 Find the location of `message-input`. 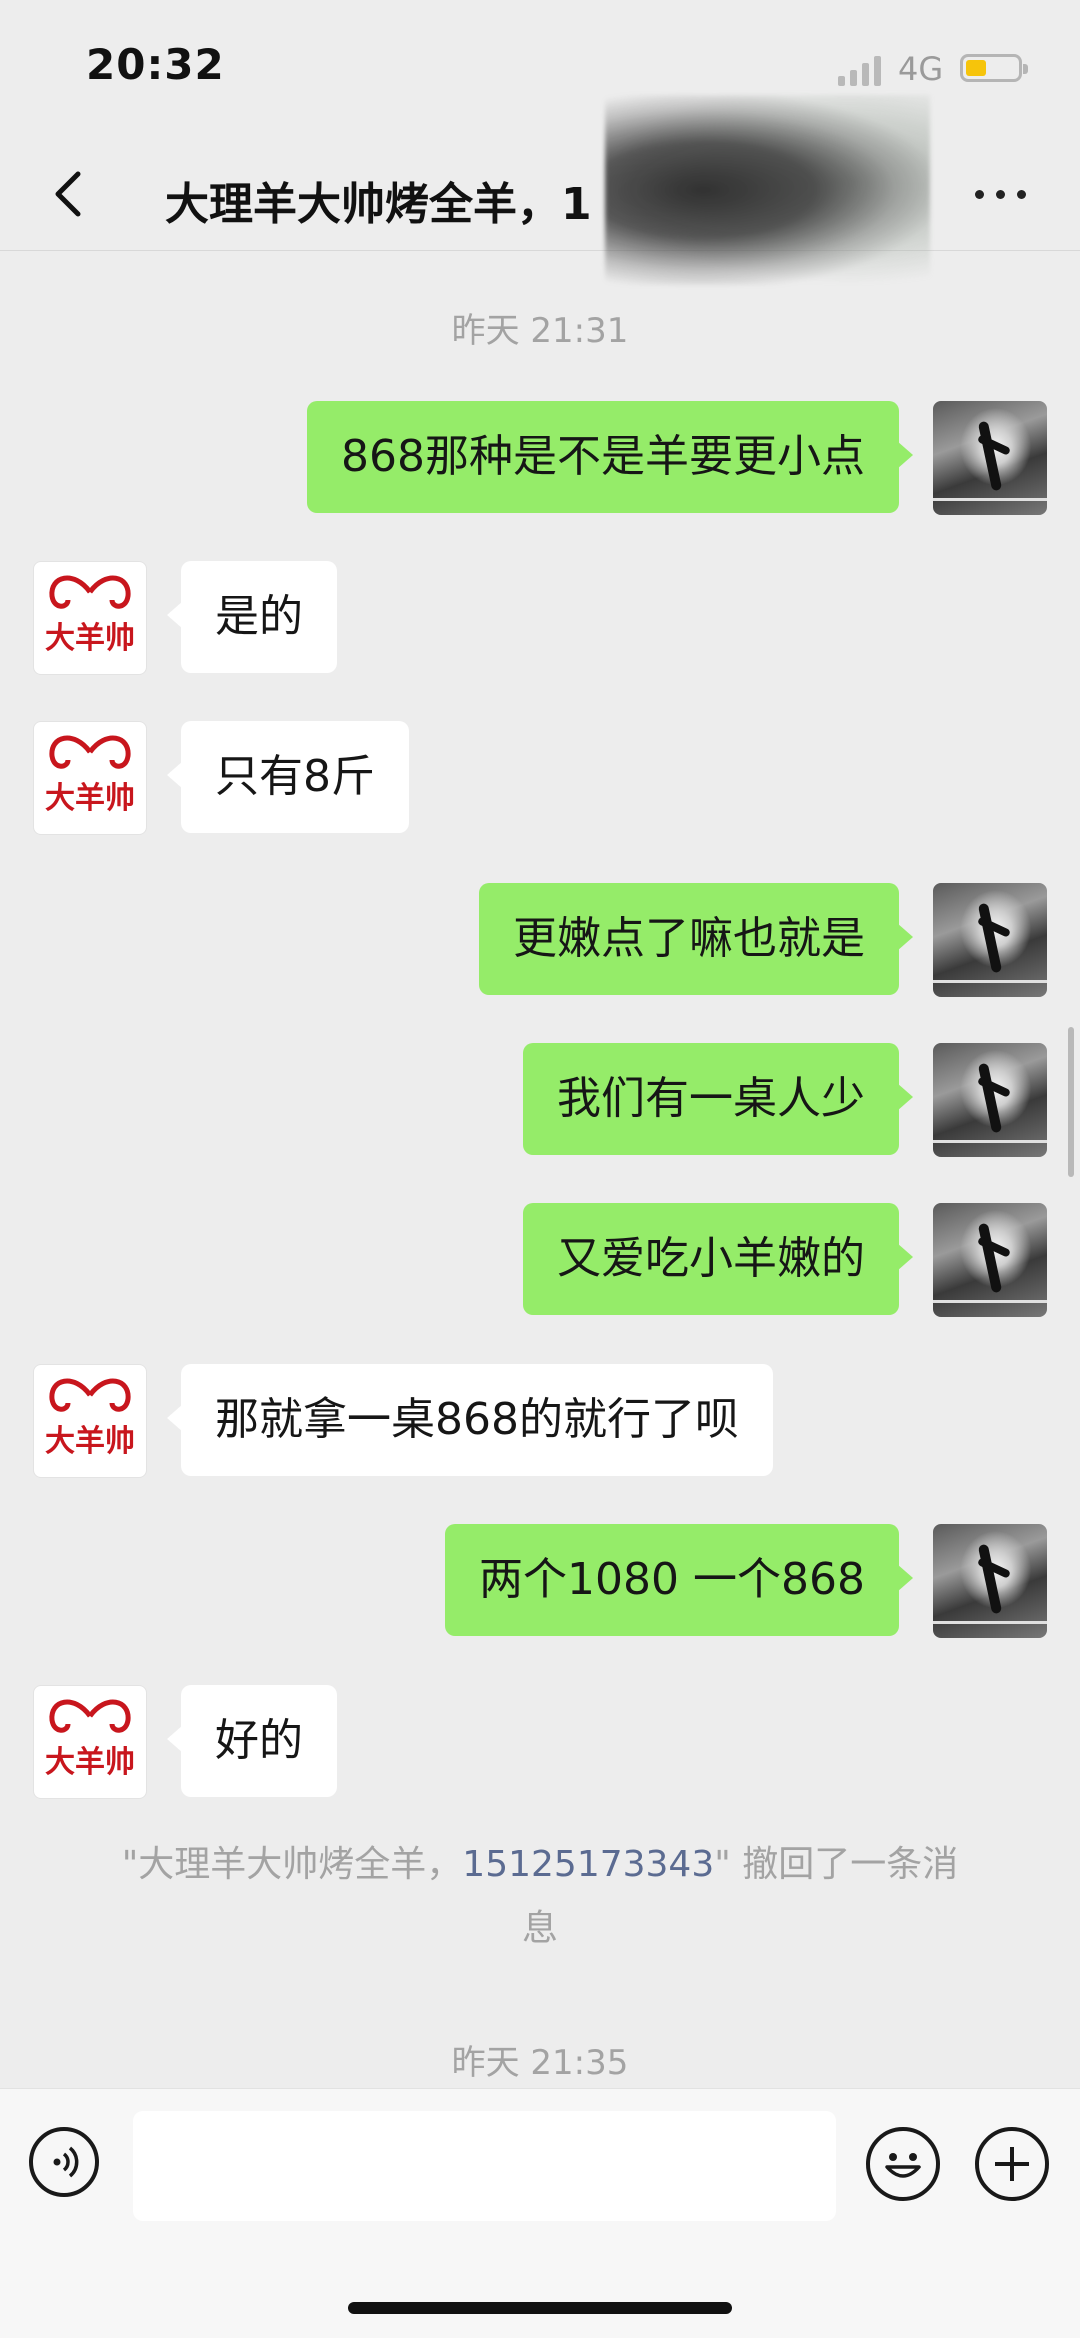

message-input is located at coordinates (484, 2166).